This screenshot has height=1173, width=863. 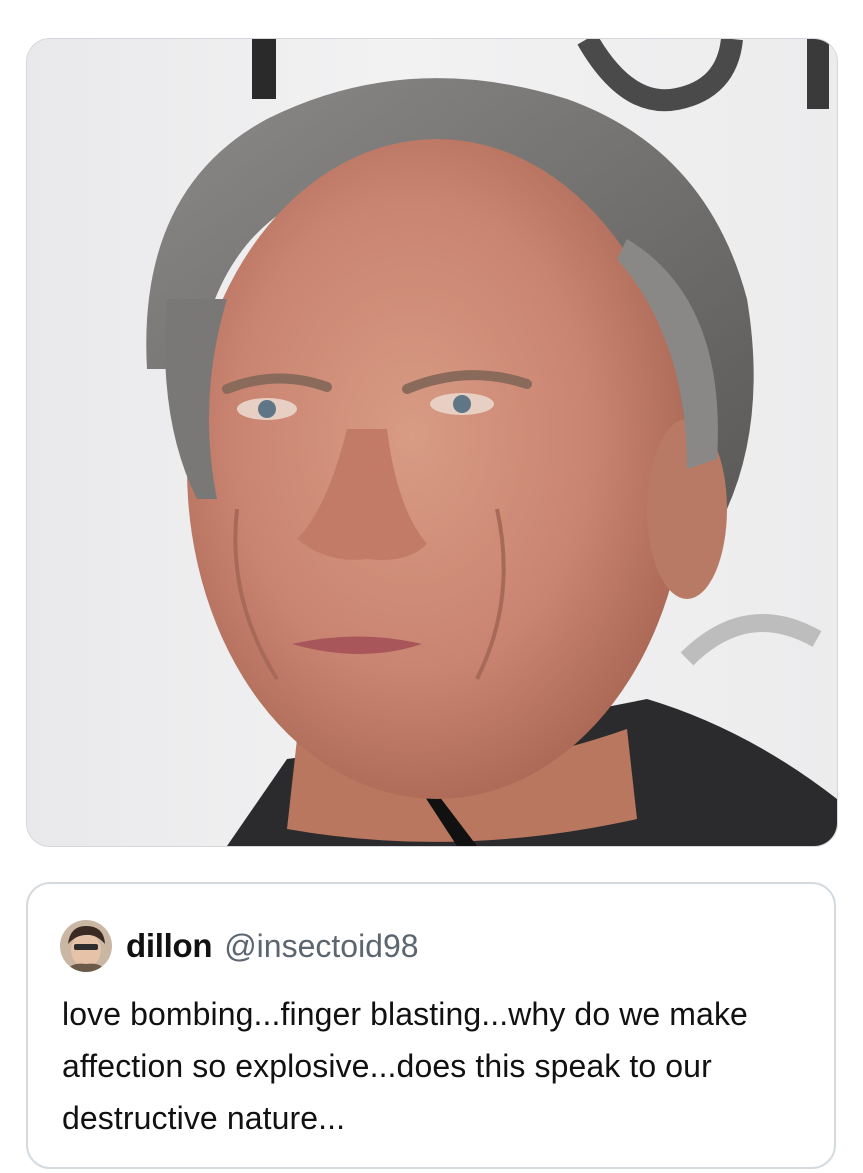 I want to click on avatar-icon, so click(x=86, y=946).